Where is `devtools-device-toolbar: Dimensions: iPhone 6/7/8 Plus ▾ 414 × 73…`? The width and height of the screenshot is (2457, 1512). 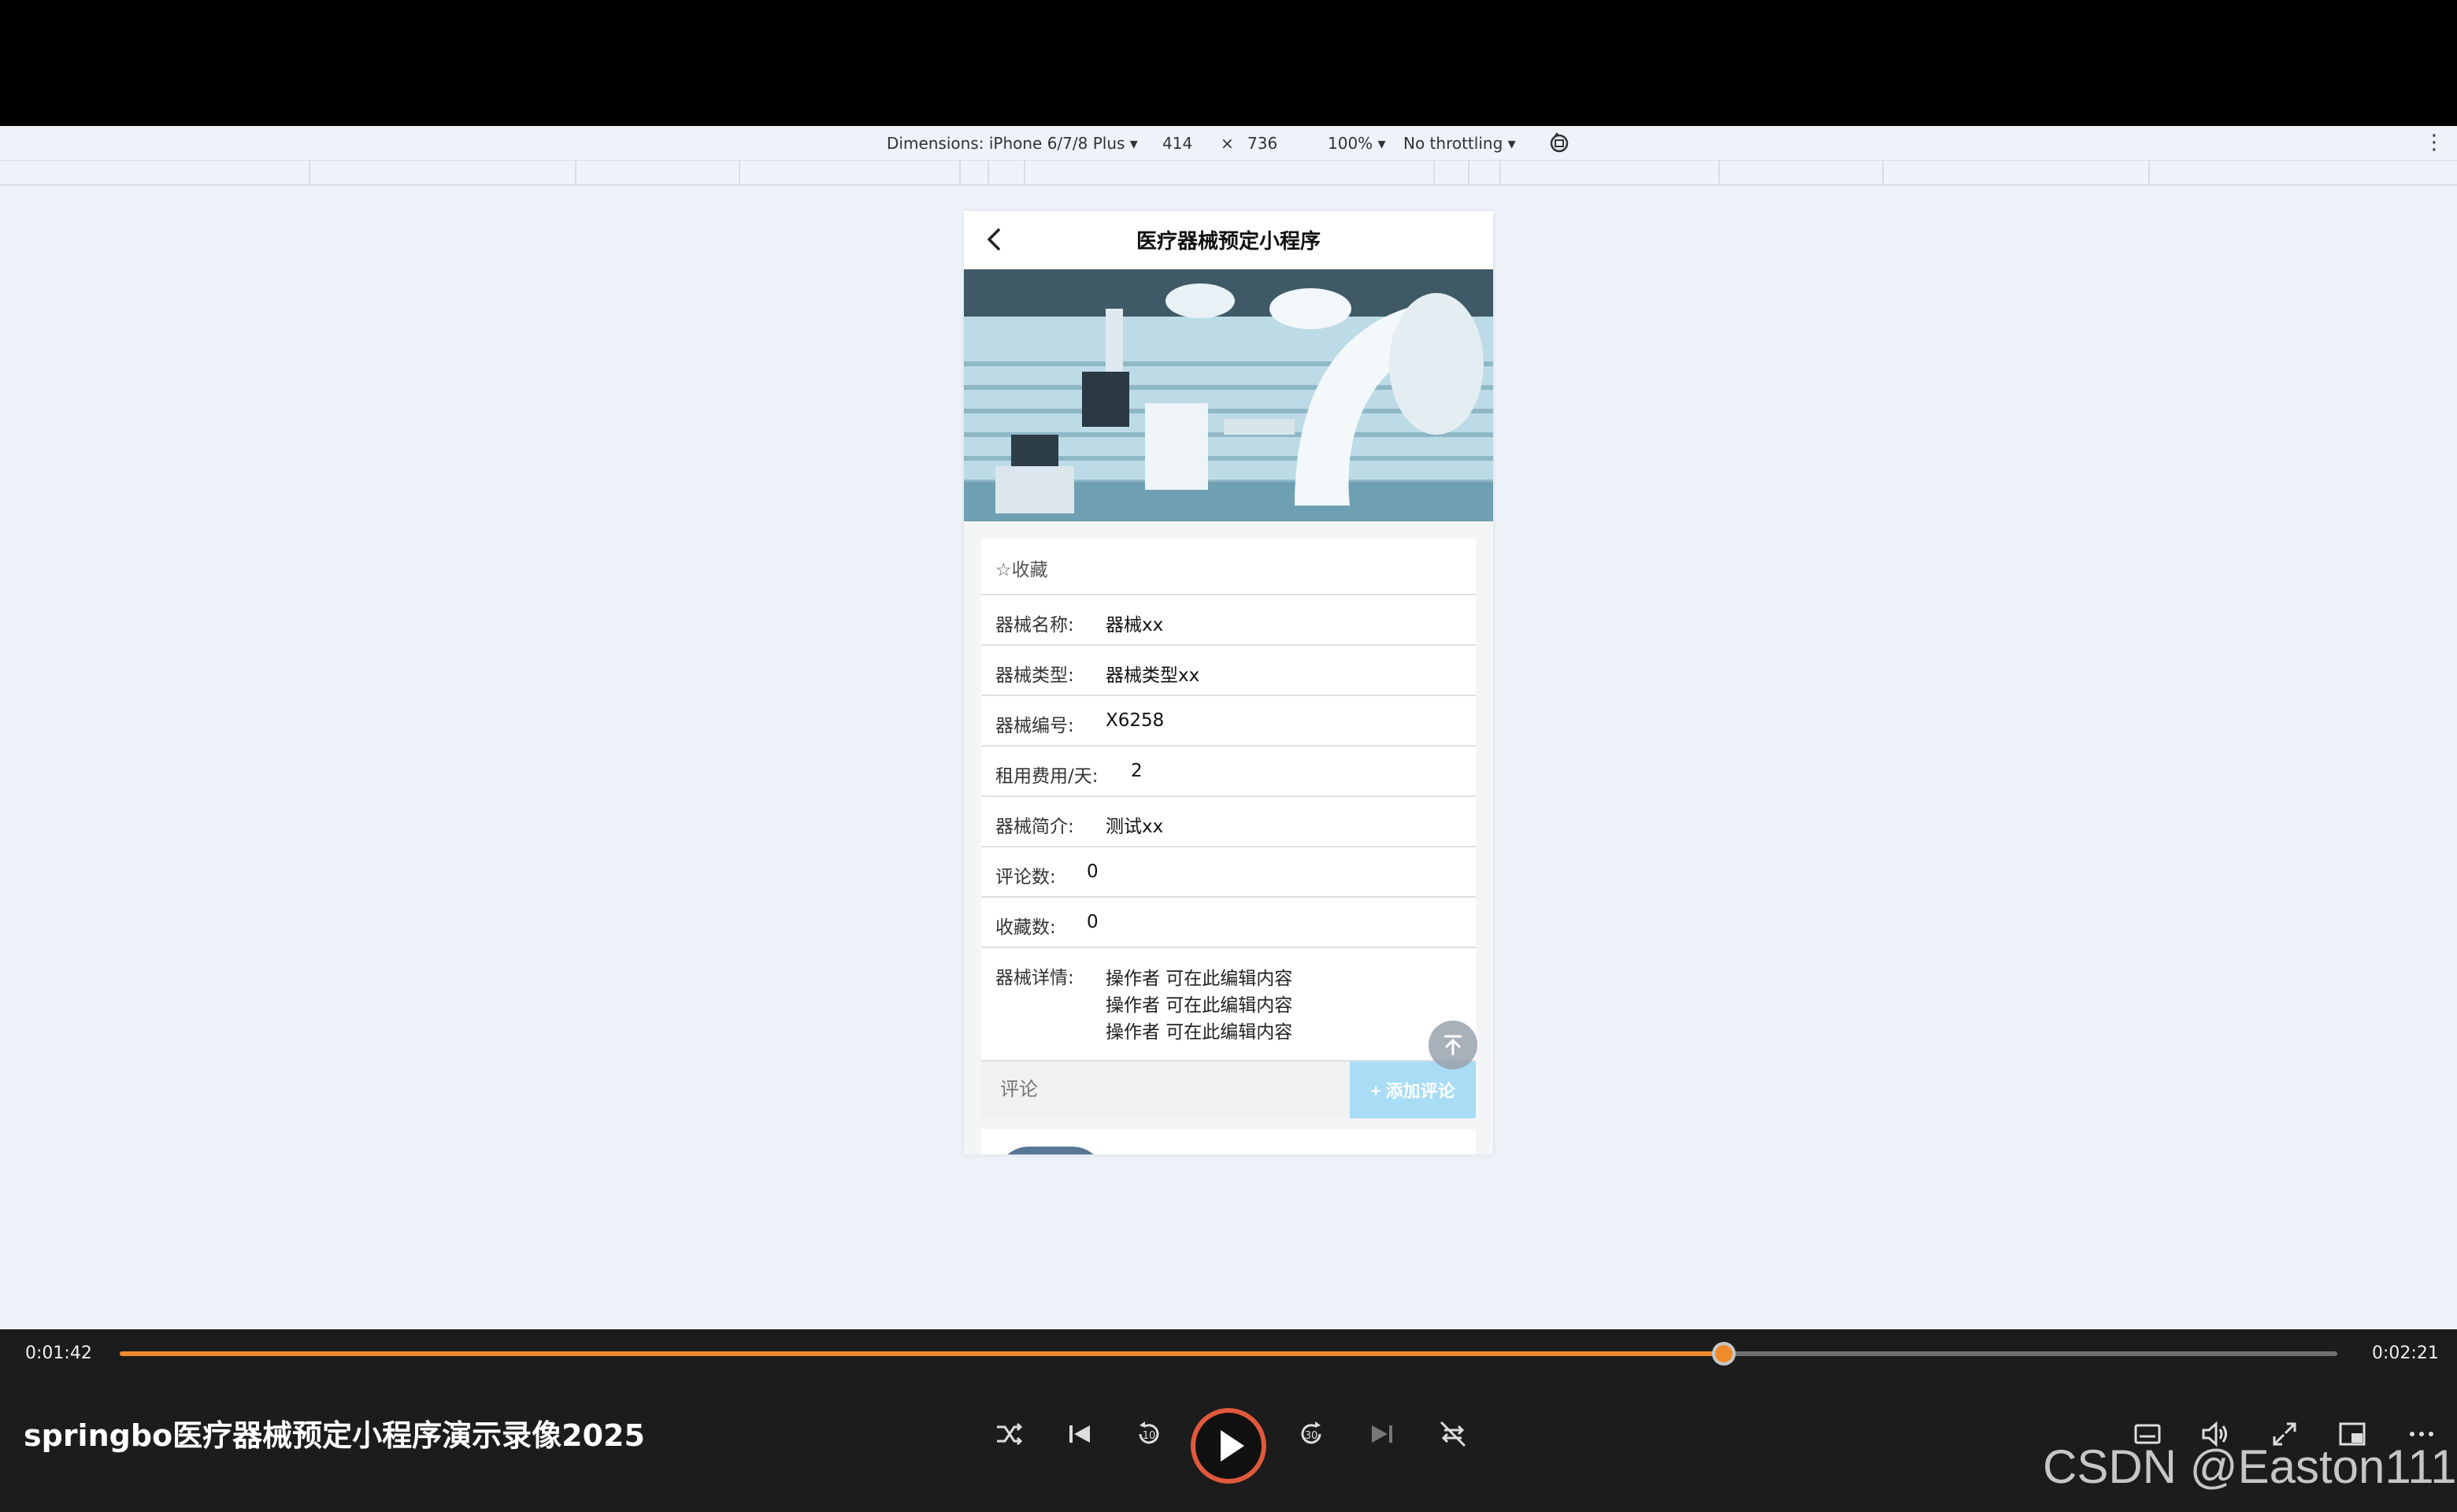
devtools-device-toolbar: Dimensions: iPhone 6/7/8 Plus ▾ 414 × 73… is located at coordinates (1228, 143).